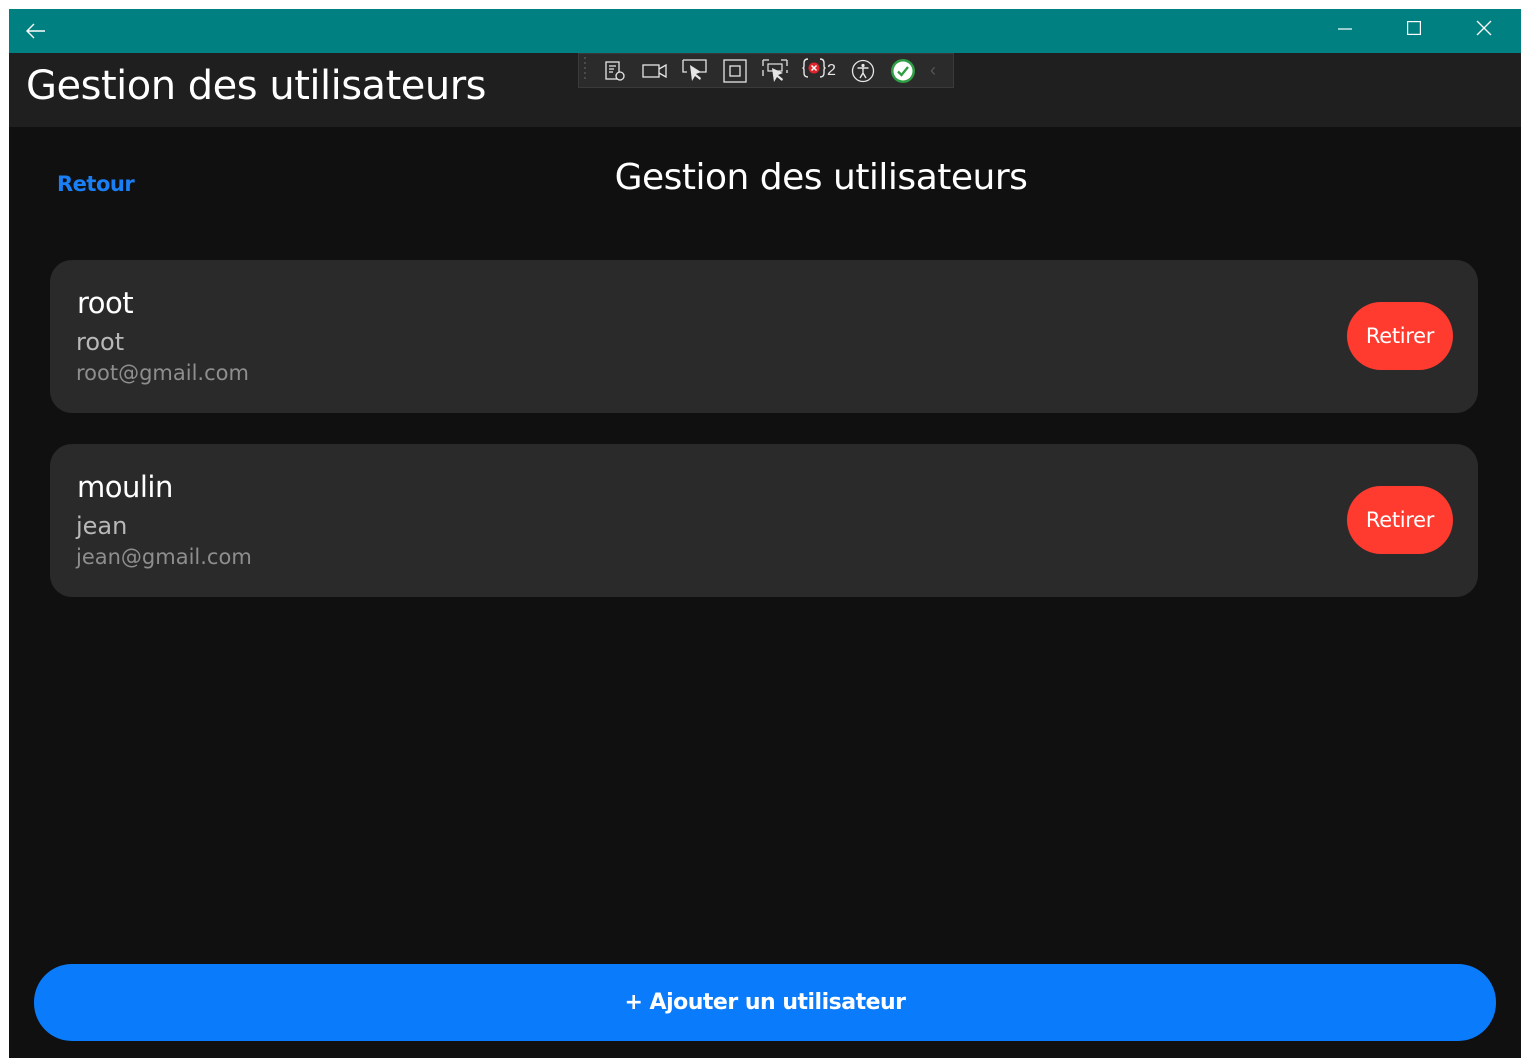 This screenshot has width=1521, height=1058. I want to click on add-user-button: + Ajouter un utilisateur, so click(765, 1002).